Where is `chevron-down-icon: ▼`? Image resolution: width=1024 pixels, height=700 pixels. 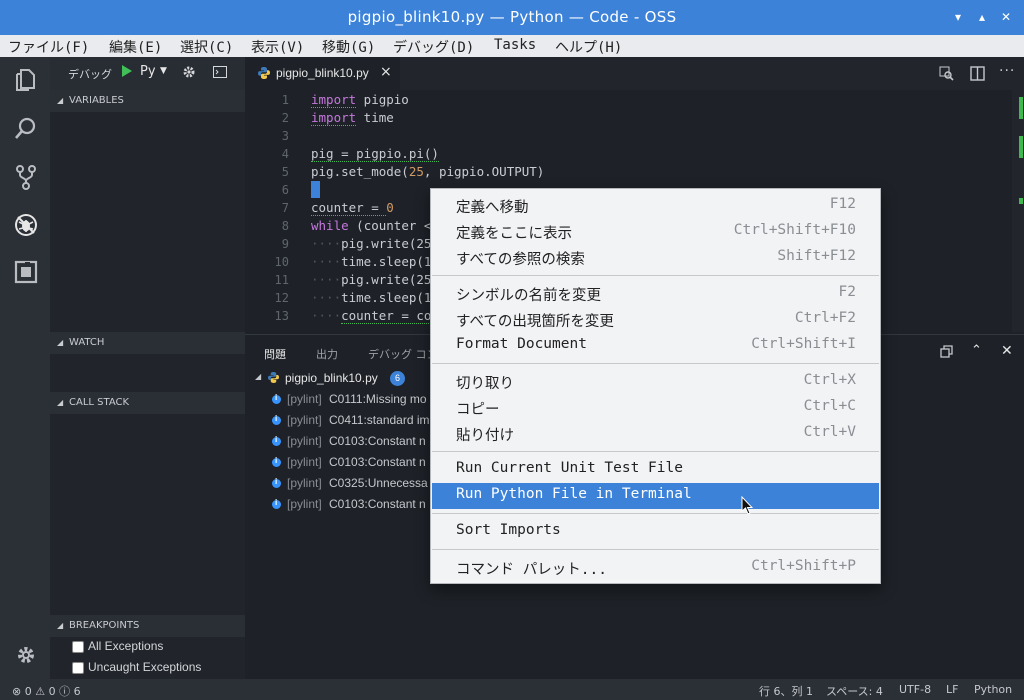
chevron-down-icon: ▼ is located at coordinates (163, 71).